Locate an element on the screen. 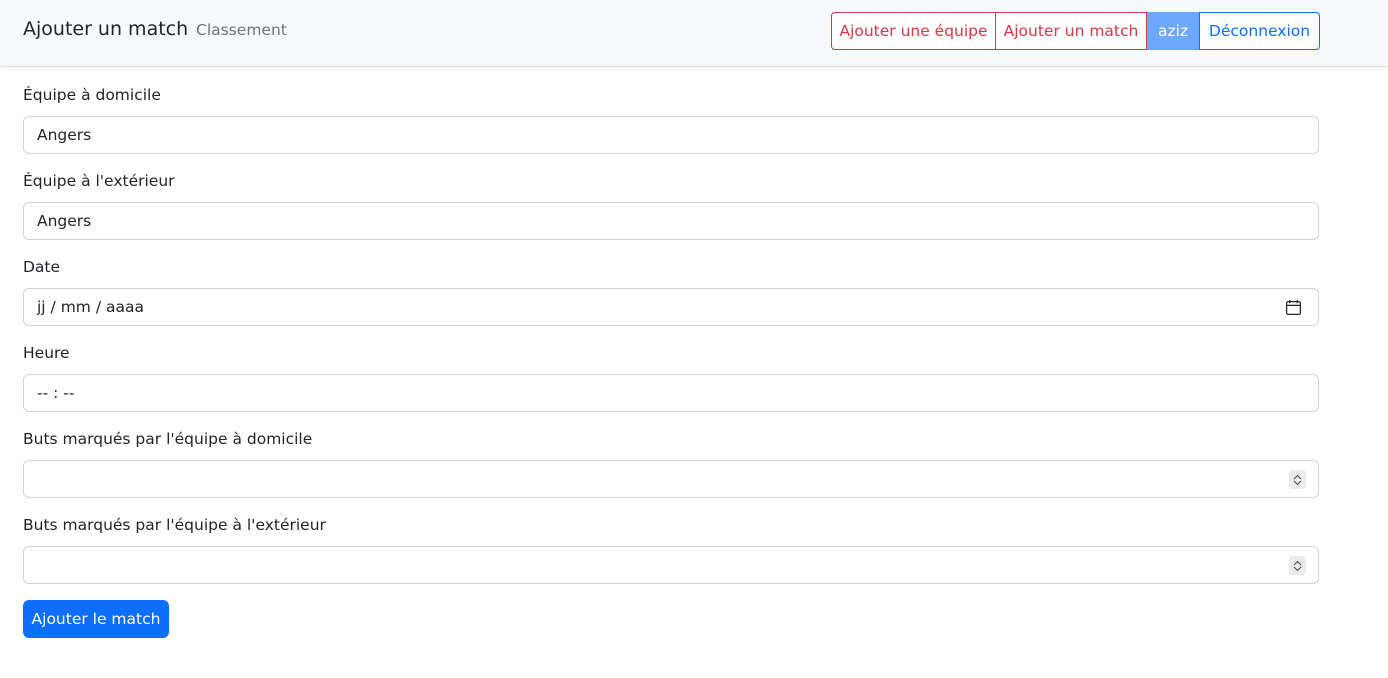 The width and height of the screenshot is (1388, 678). navbar-brand: Ajouter un match is located at coordinates (105, 29).